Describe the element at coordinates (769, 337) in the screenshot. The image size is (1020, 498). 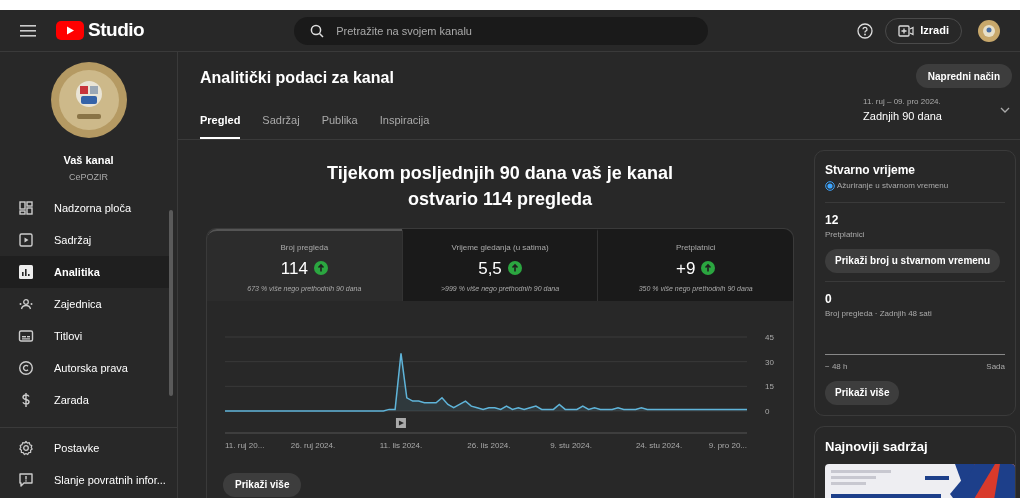
I see `y-tick-label: 45` at that location.